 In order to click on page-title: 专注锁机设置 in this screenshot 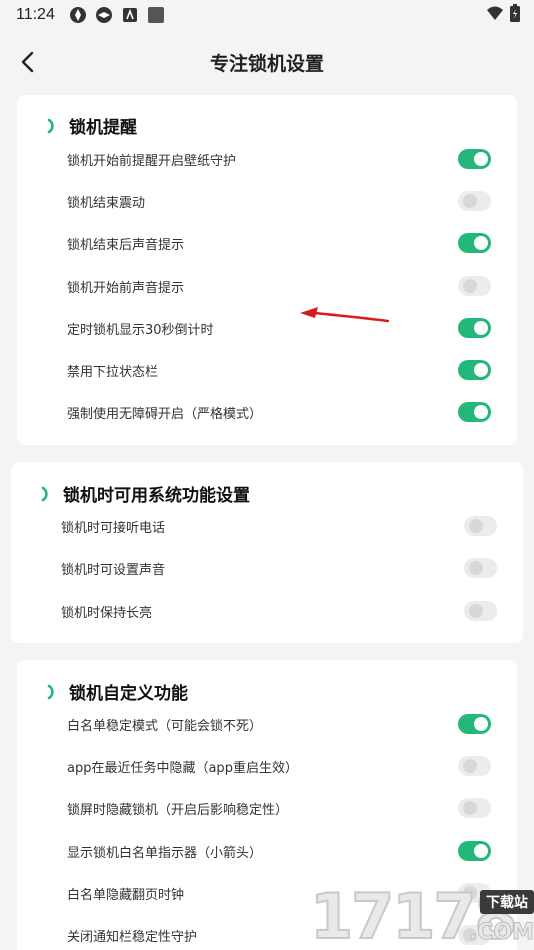, I will do `click(266, 63)`.